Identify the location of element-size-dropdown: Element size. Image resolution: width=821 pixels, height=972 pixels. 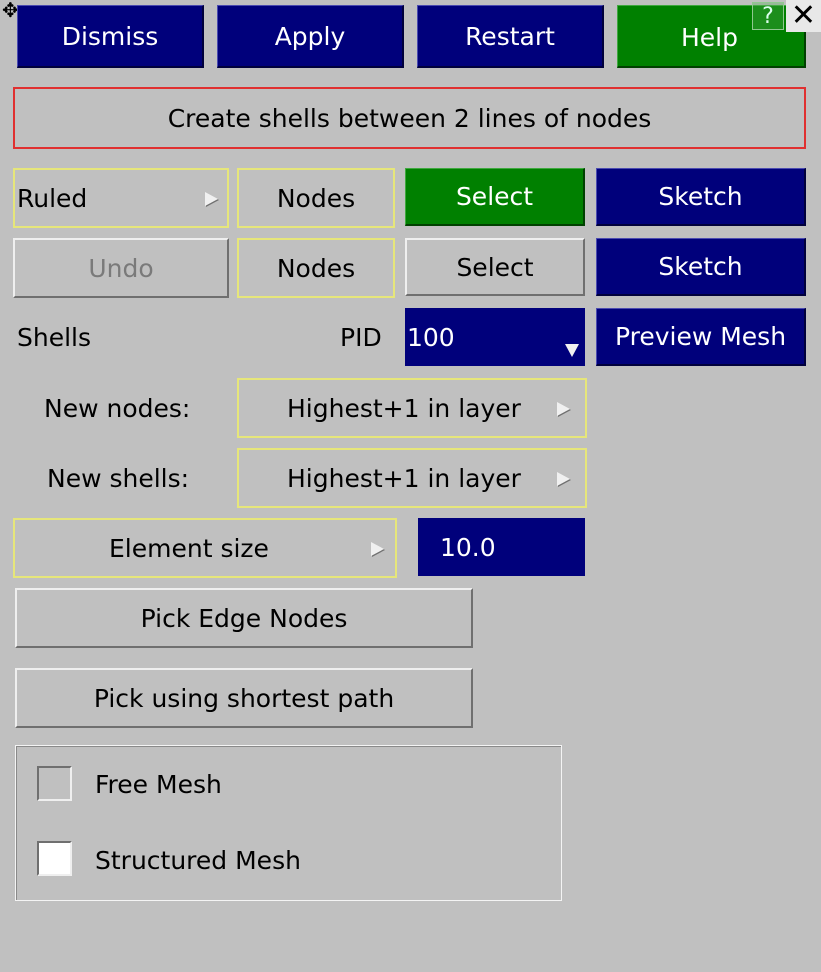
(205, 548).